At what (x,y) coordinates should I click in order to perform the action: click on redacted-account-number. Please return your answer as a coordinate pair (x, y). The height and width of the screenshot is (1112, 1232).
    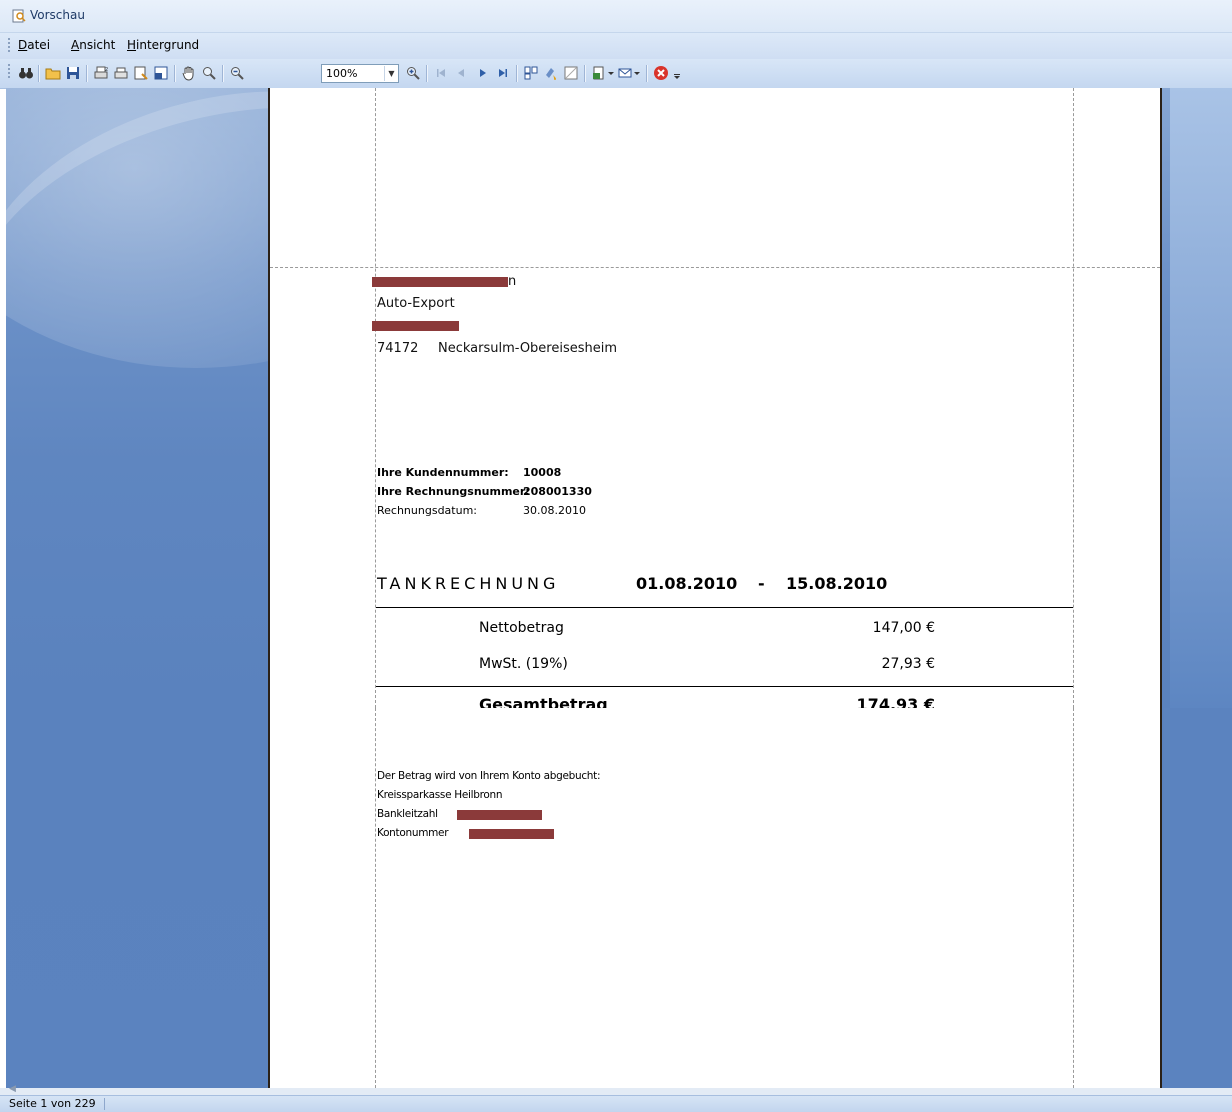
    Looking at the image, I should click on (511, 834).